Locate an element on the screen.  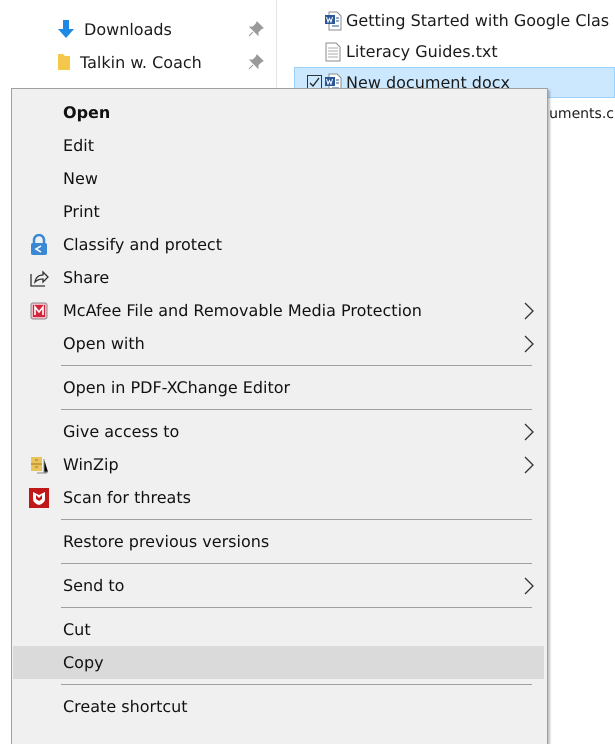
menu-item: Open with is located at coordinates (278, 343).